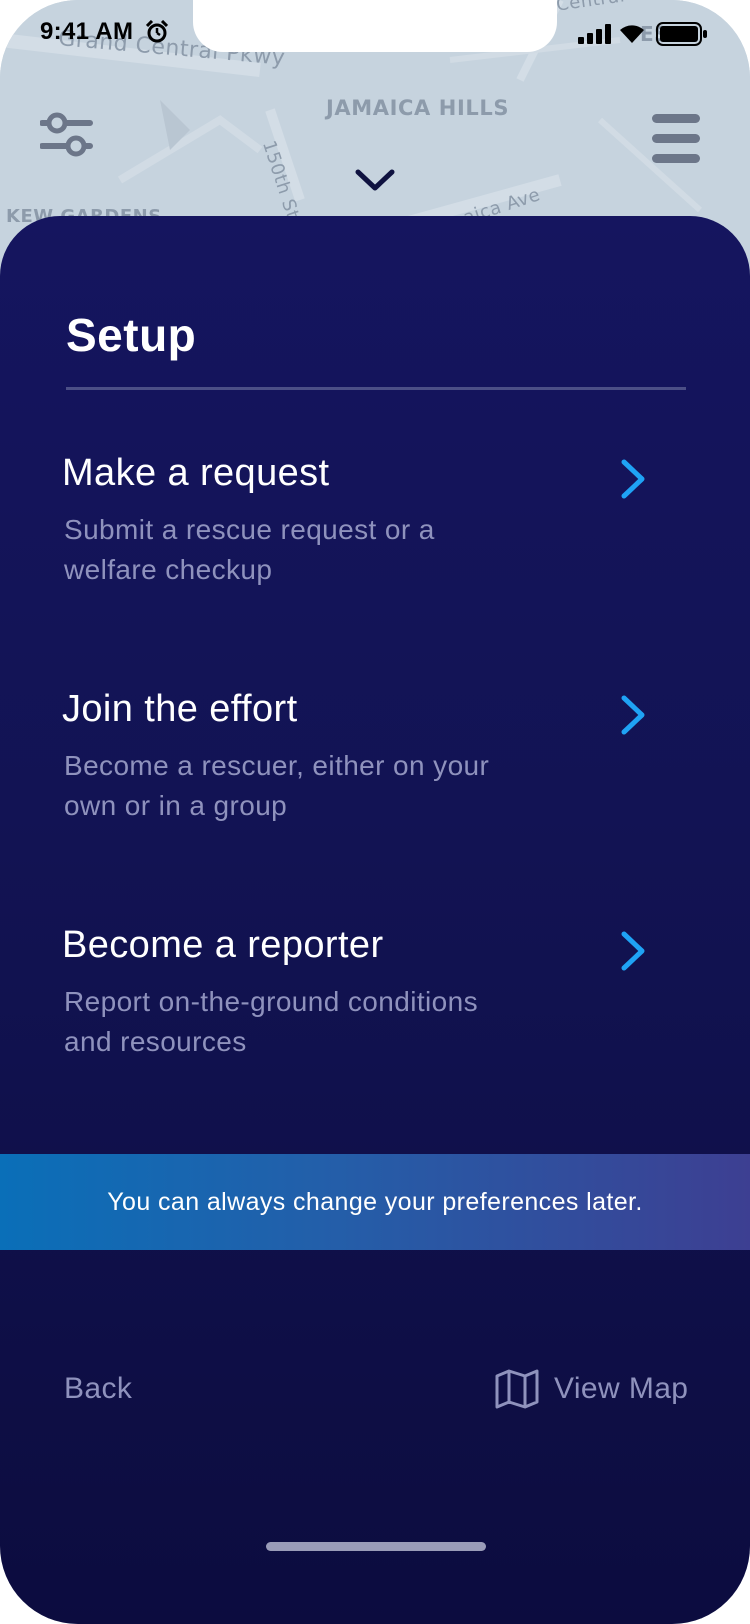 Image resolution: width=750 pixels, height=1624 pixels. Describe the element at coordinates (376, 388) in the screenshot. I see `title-divider` at that location.